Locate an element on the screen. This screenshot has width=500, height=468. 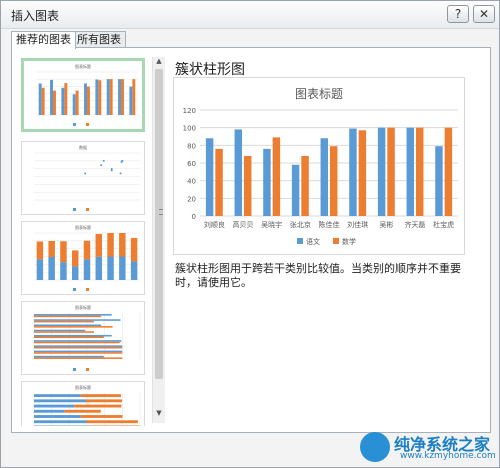
chart-thumbnail-clustered-column: 图表标题 is located at coordinates (83, 95).